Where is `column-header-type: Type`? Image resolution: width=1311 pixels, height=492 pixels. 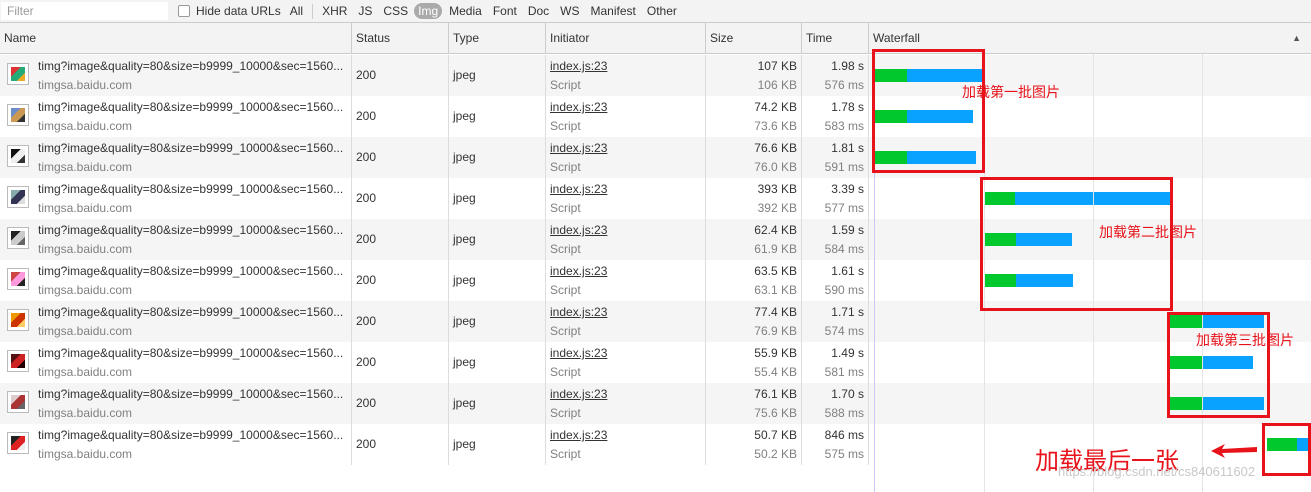
column-header-type: Type is located at coordinates (497, 38).